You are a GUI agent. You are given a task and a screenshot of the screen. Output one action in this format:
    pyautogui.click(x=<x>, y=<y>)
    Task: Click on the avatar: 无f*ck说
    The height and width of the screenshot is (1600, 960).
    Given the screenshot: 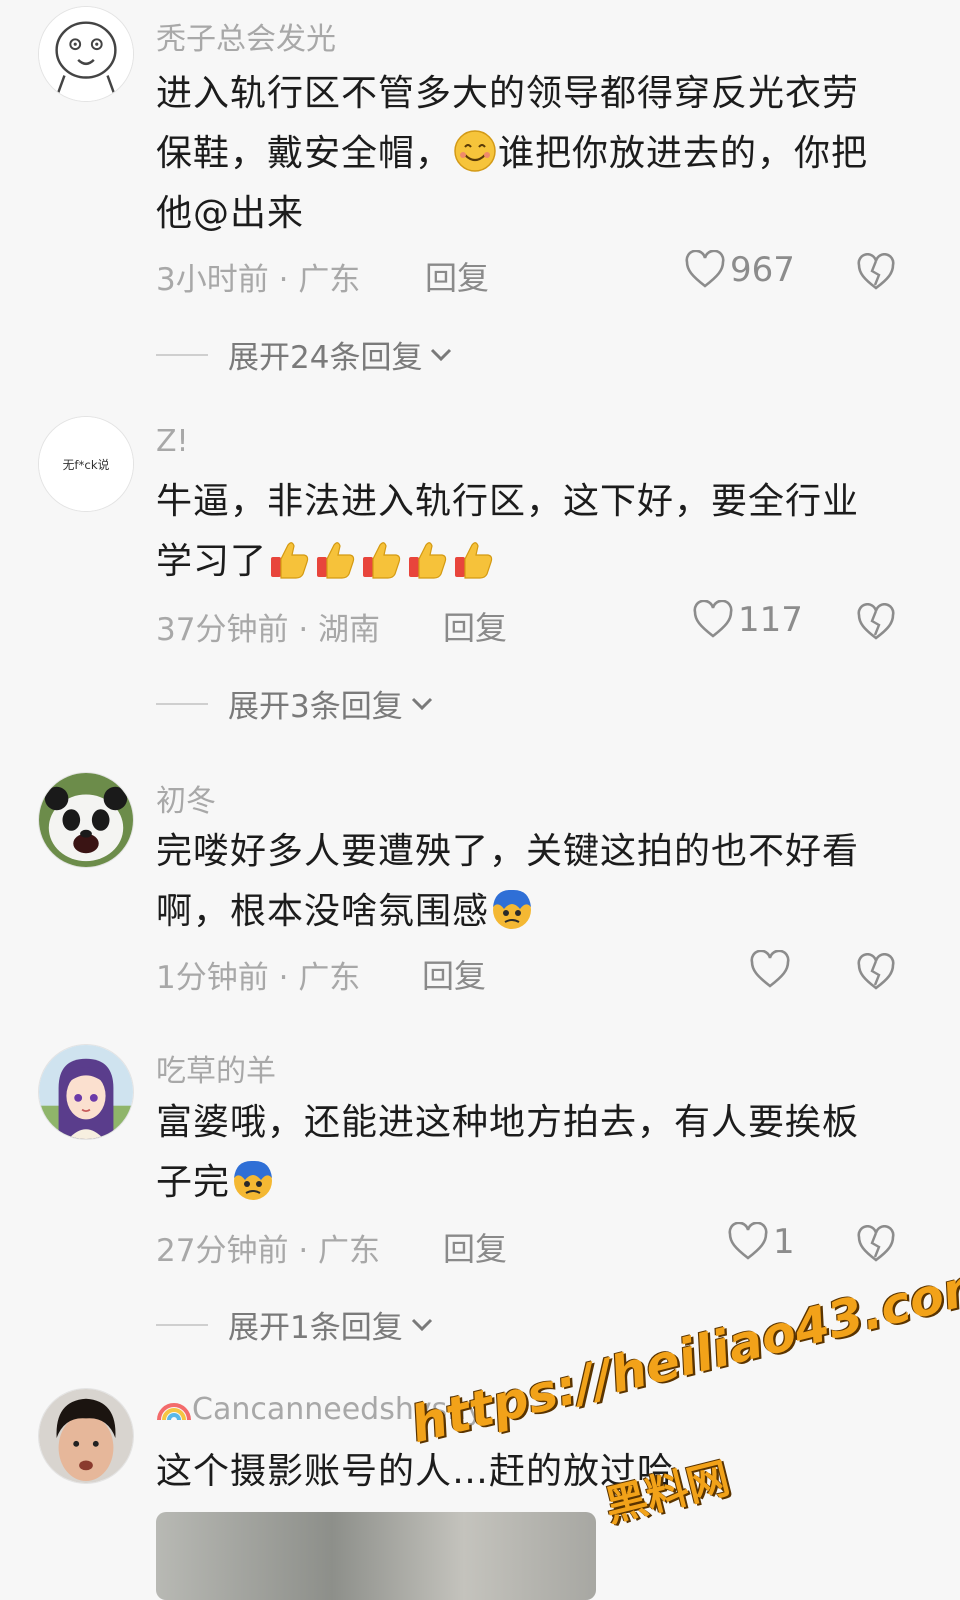 What is the action you would take?
    pyautogui.click(x=86, y=464)
    